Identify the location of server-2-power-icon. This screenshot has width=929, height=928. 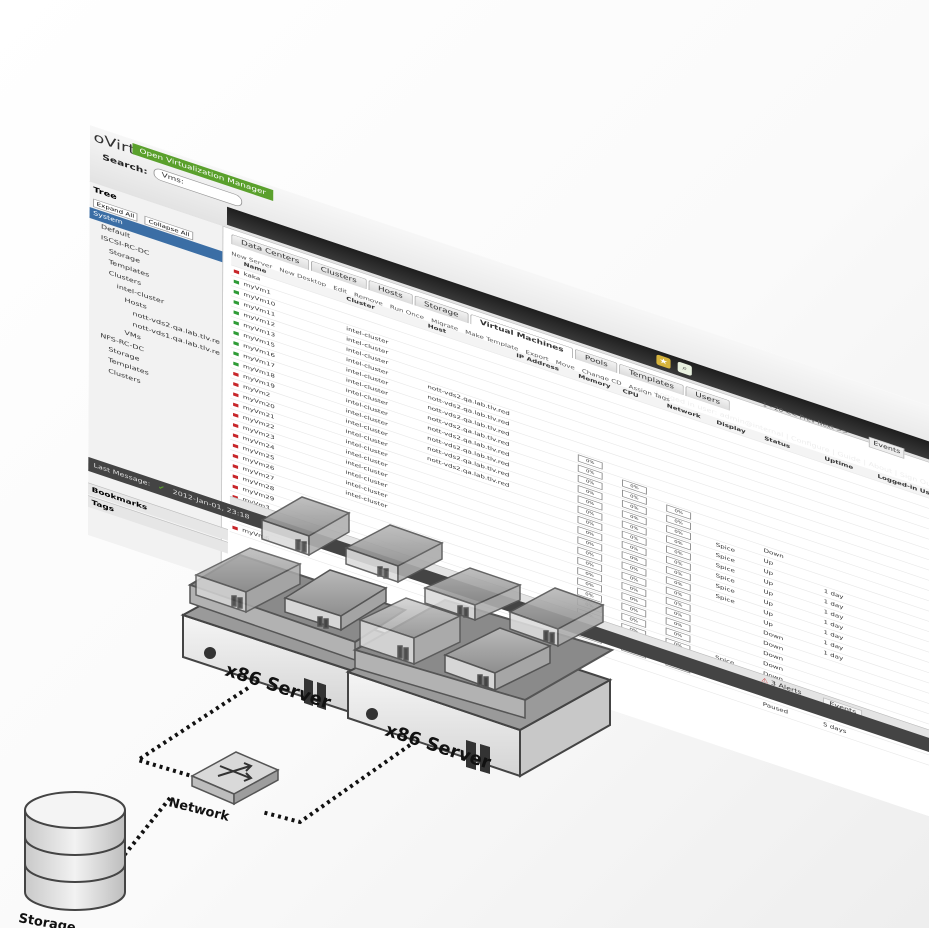
(372, 714).